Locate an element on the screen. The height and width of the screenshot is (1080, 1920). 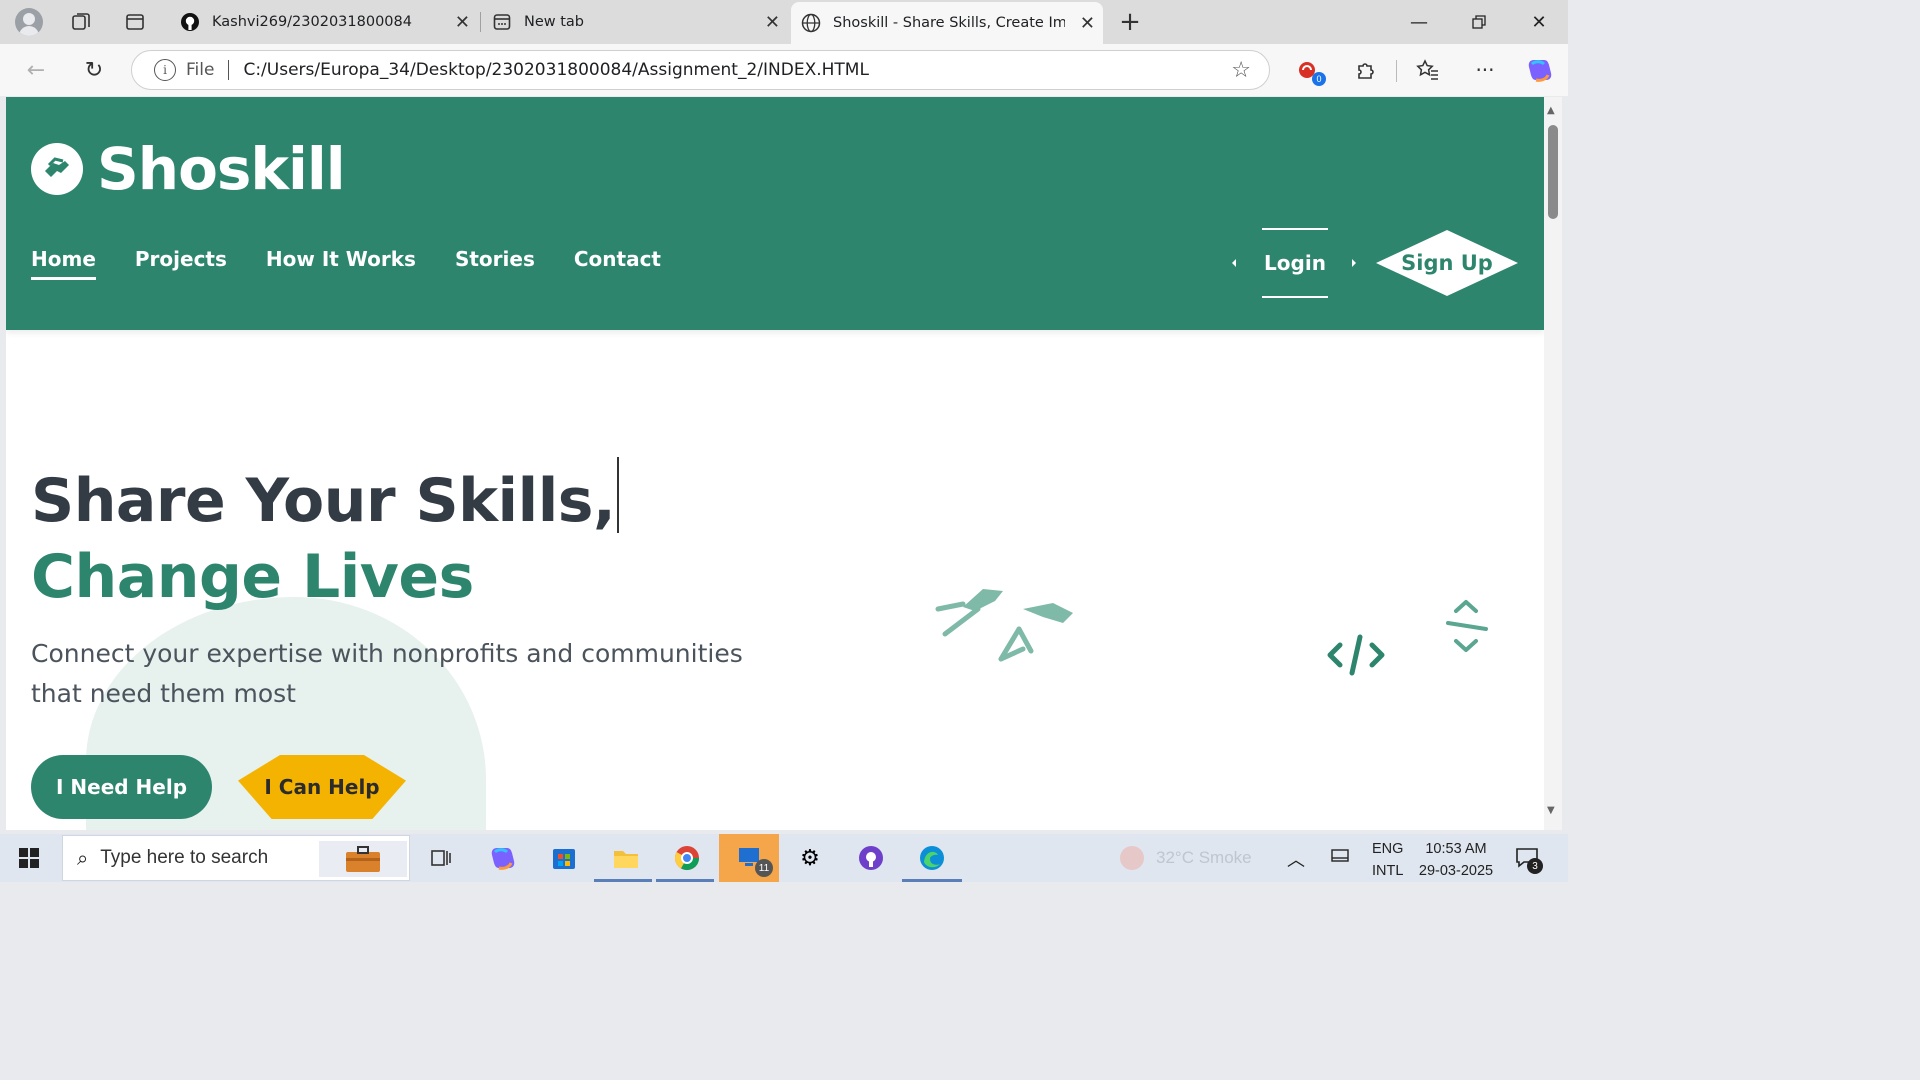
tab-new-tab: New tab ✕ is located at coordinates (635, 22).